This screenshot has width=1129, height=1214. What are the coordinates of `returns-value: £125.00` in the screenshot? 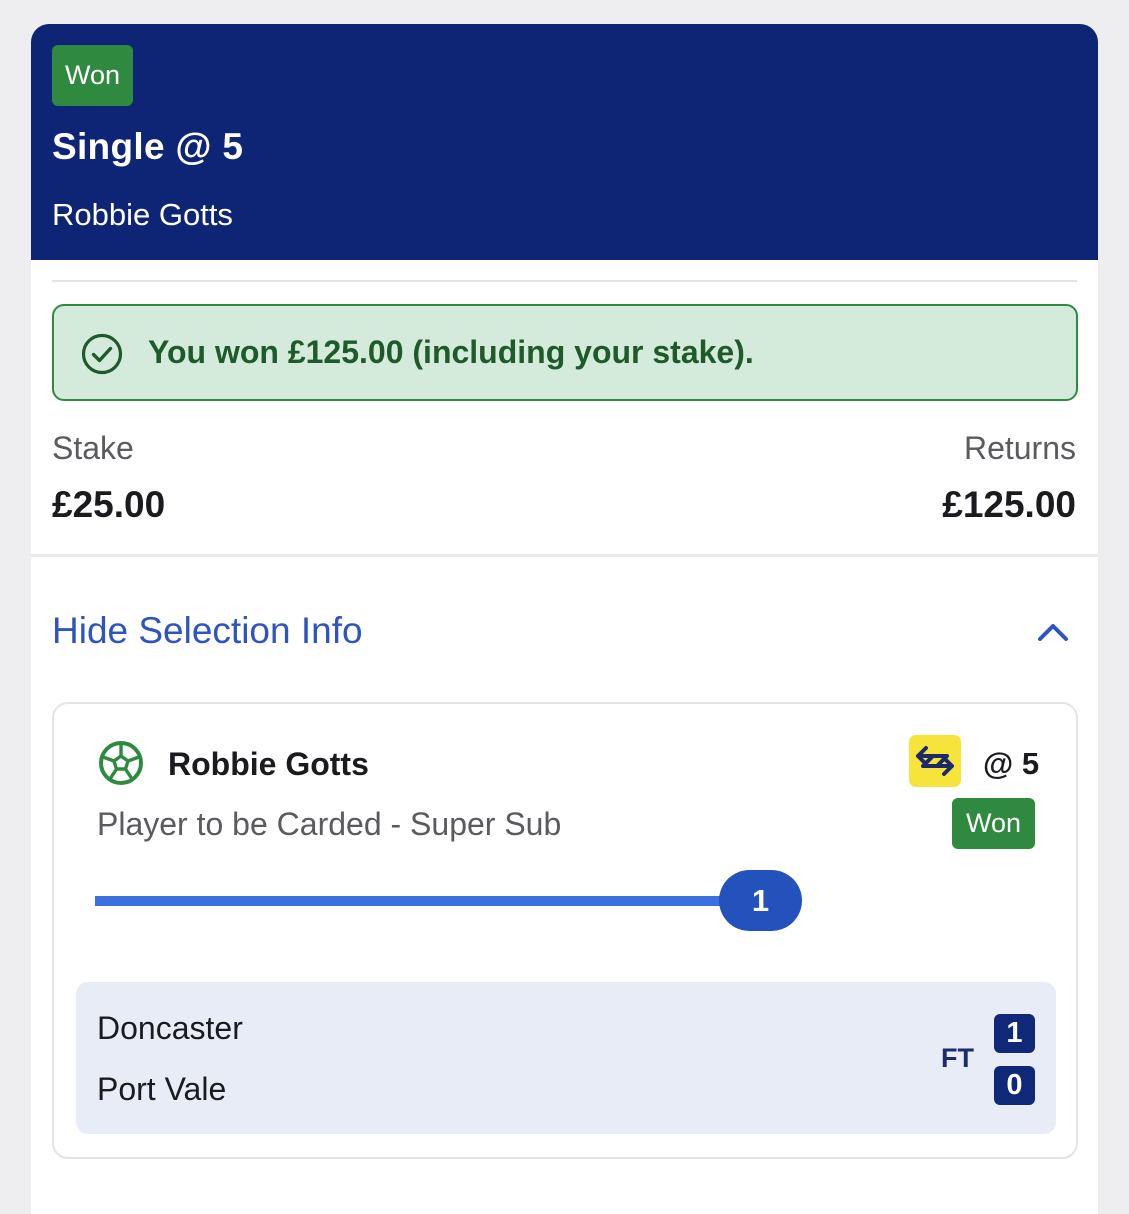 It's located at (1009, 504).